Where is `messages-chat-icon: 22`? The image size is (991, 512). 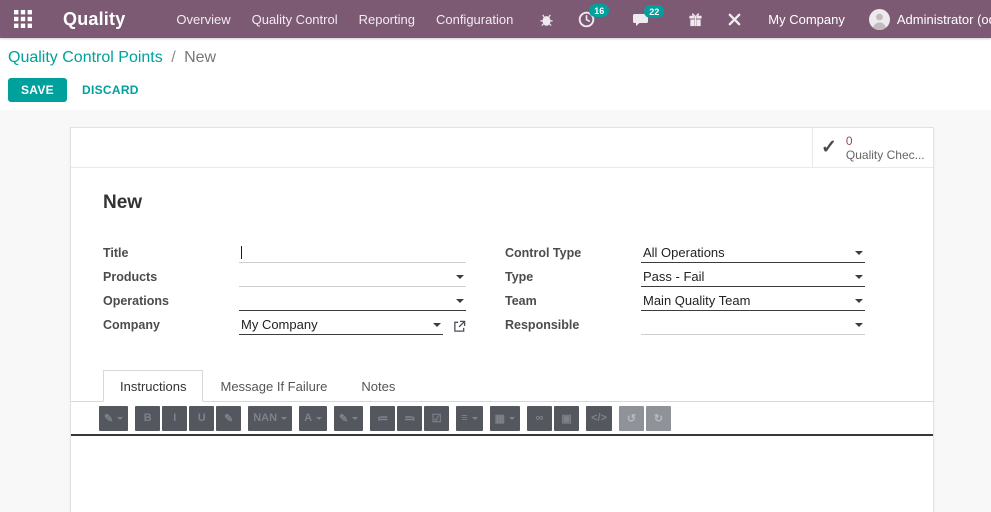
messages-chat-icon: 22 is located at coordinates (649, 15).